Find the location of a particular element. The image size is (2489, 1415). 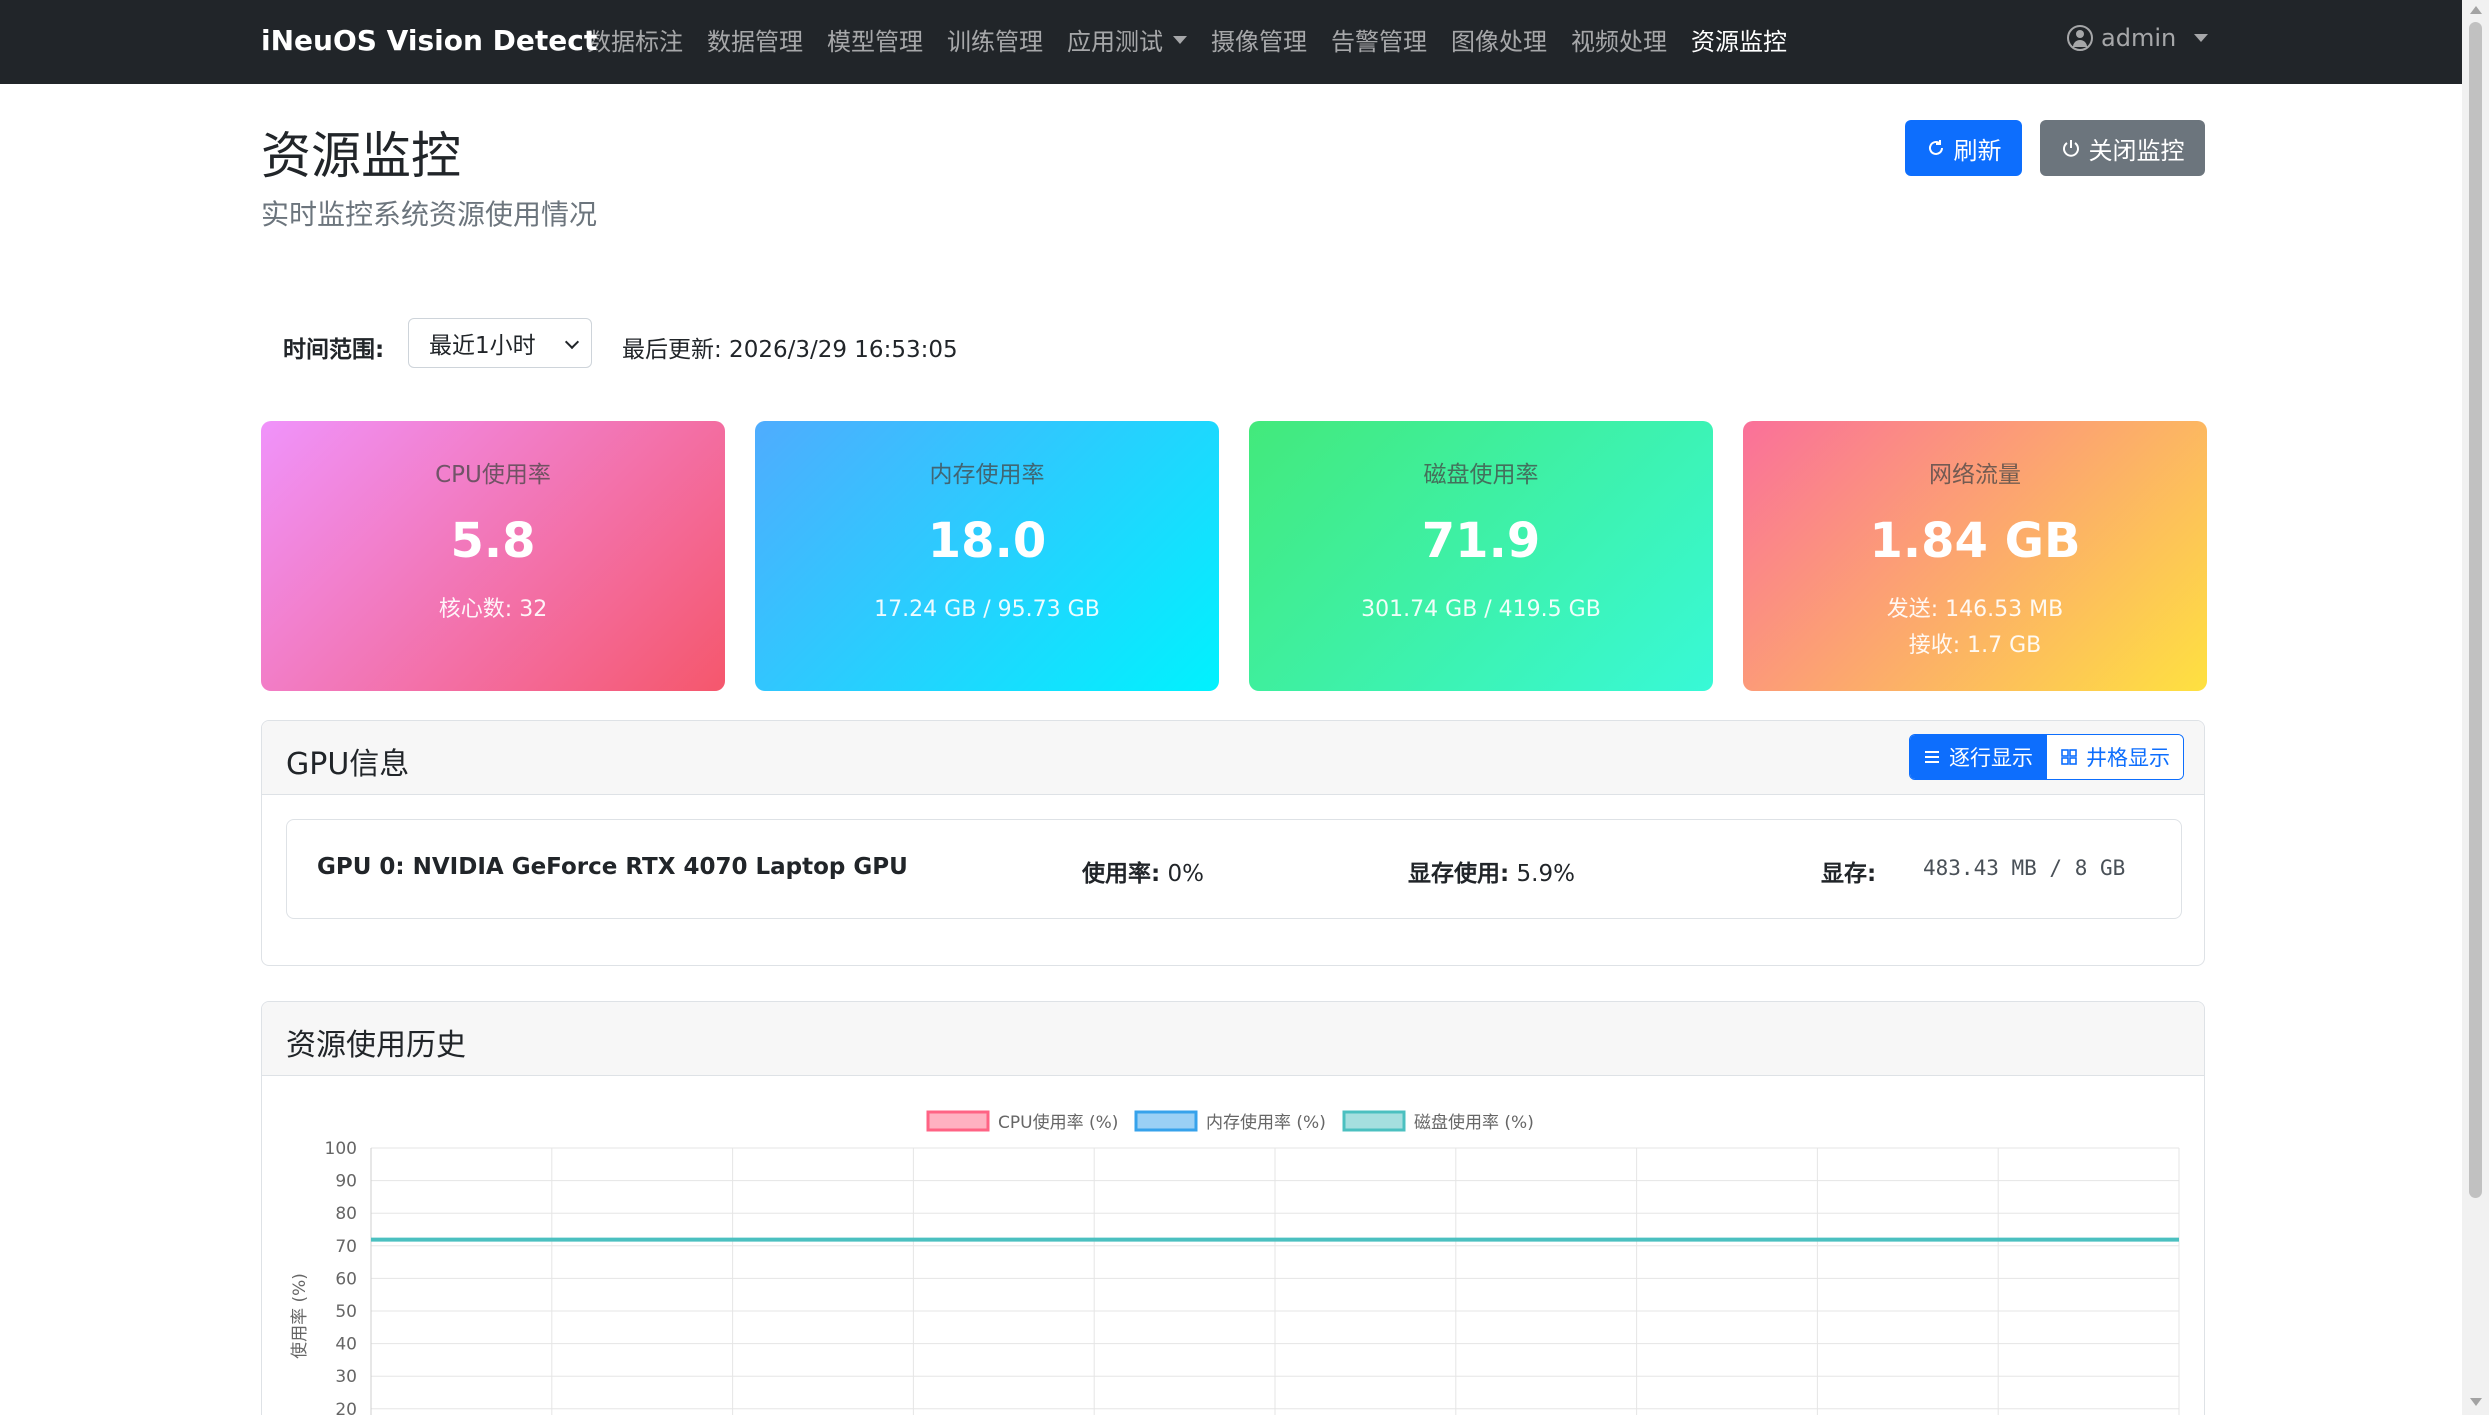

page-subtitle: 实时监控系统资源使用情况 is located at coordinates (429, 214).